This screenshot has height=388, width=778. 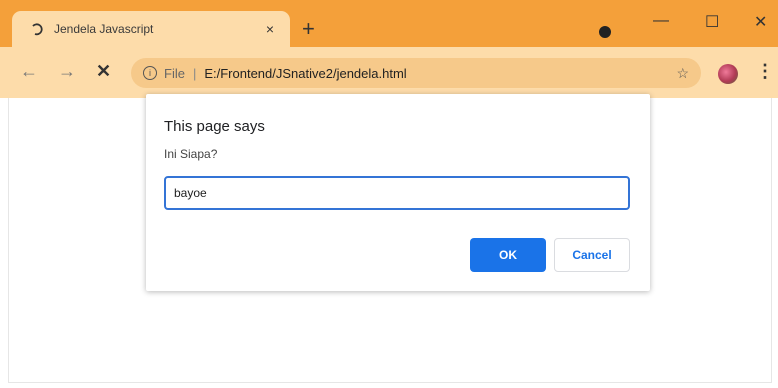 I want to click on cancel-button: Cancel, so click(x=592, y=255).